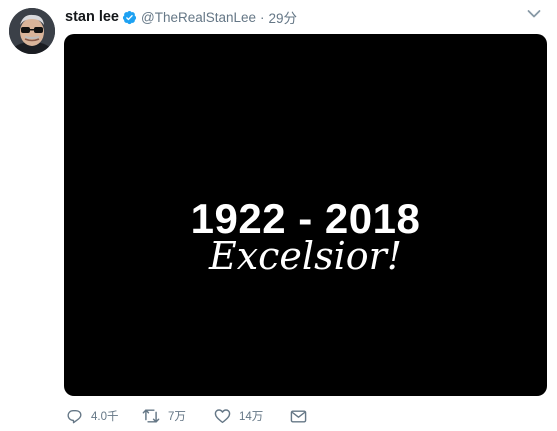  What do you see at coordinates (177, 417) in the screenshot?
I see `retweet-count: 7万` at bounding box center [177, 417].